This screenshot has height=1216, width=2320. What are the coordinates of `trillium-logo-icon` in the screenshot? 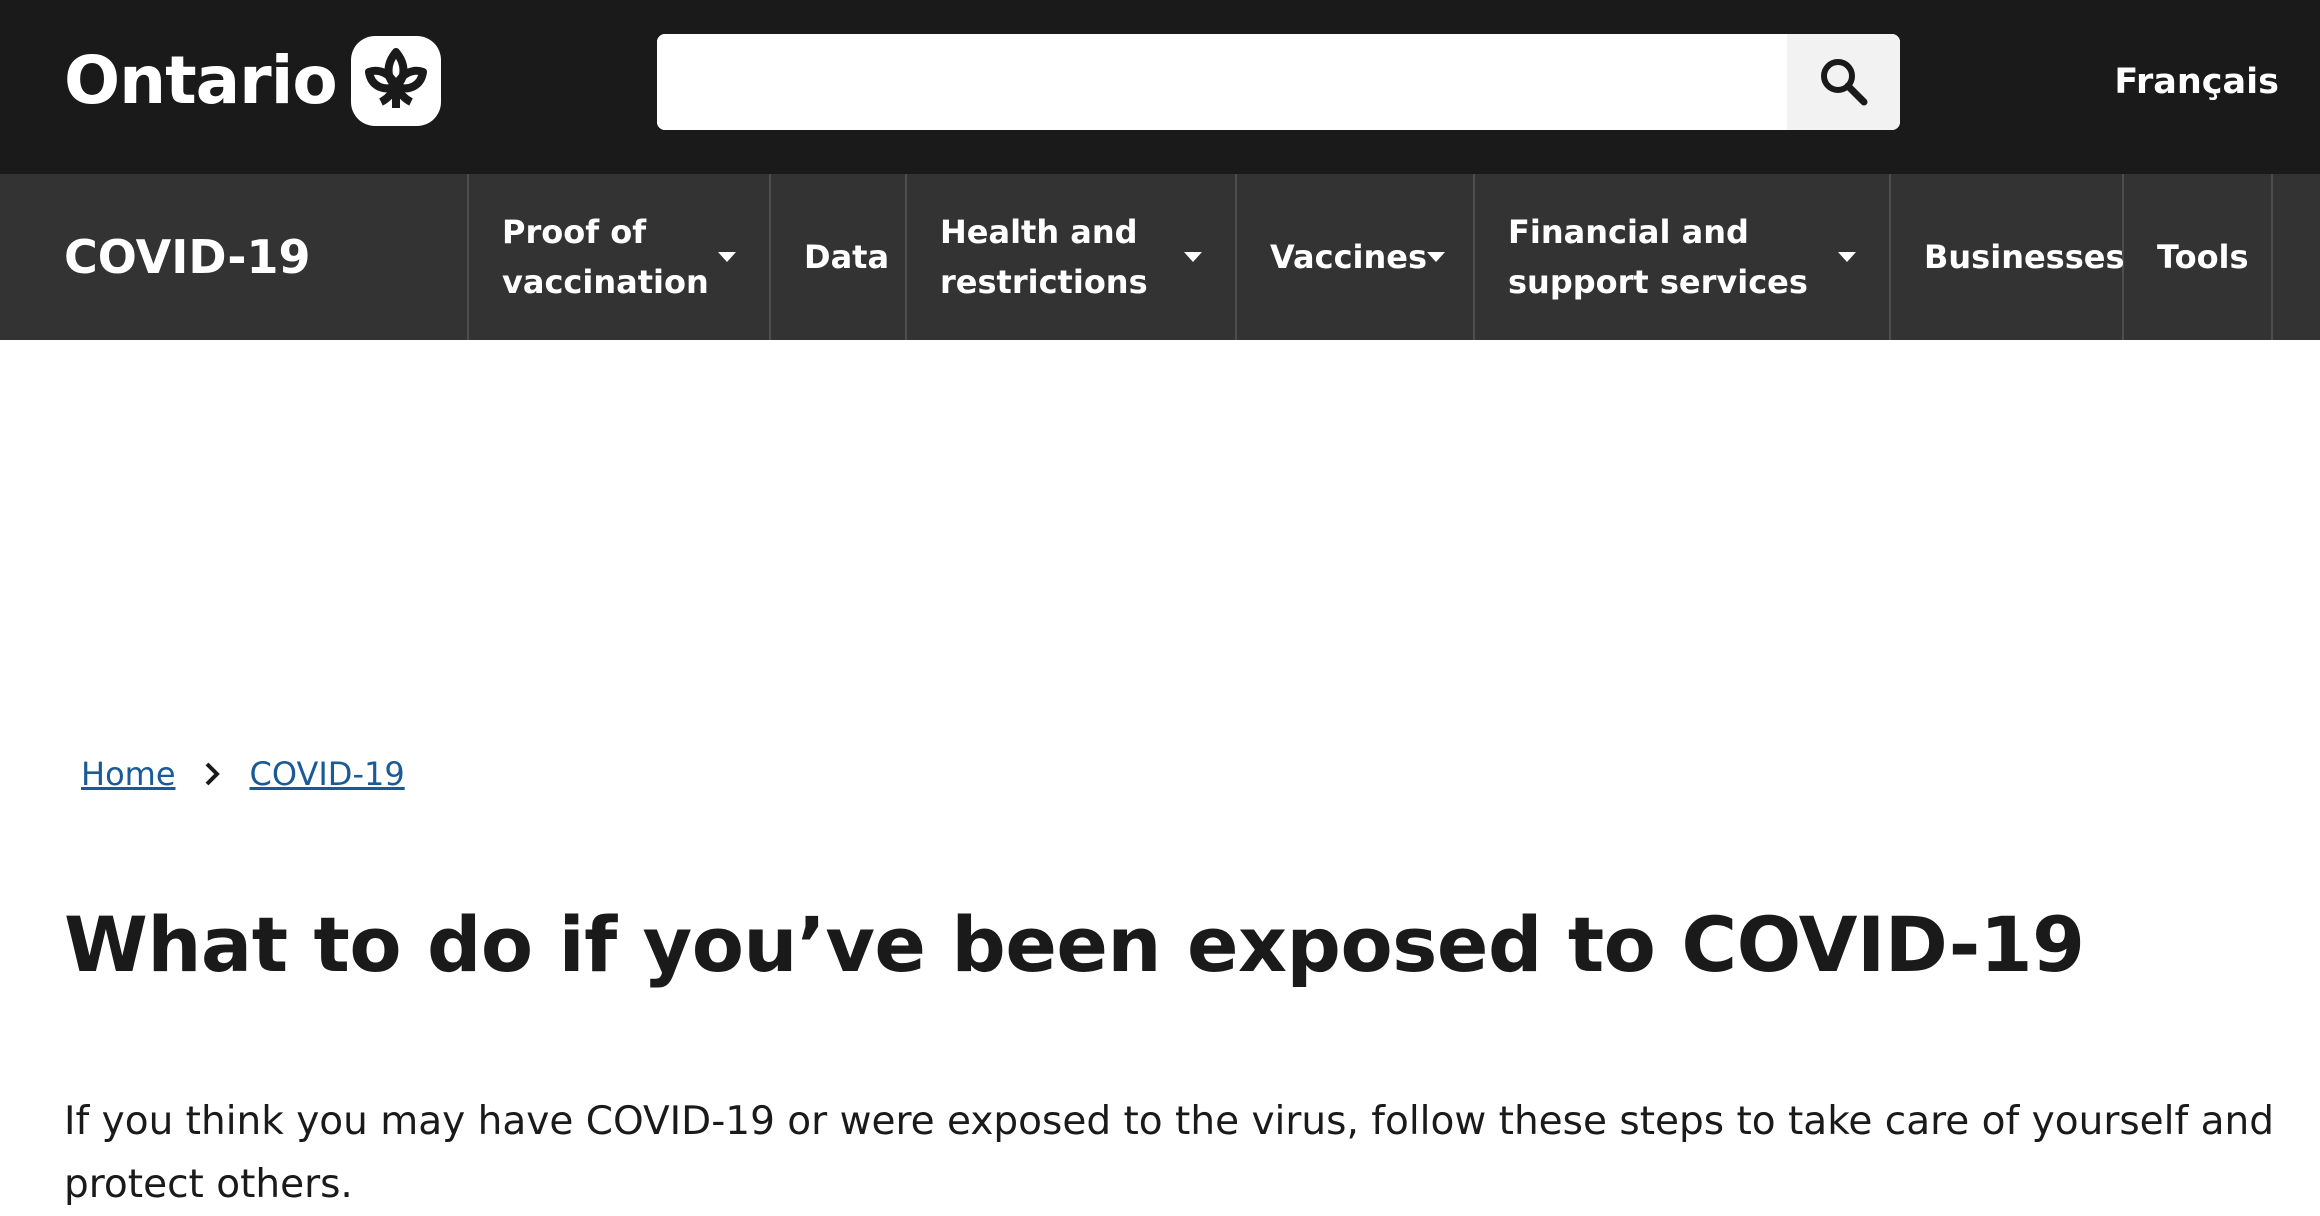 It's located at (395, 81).